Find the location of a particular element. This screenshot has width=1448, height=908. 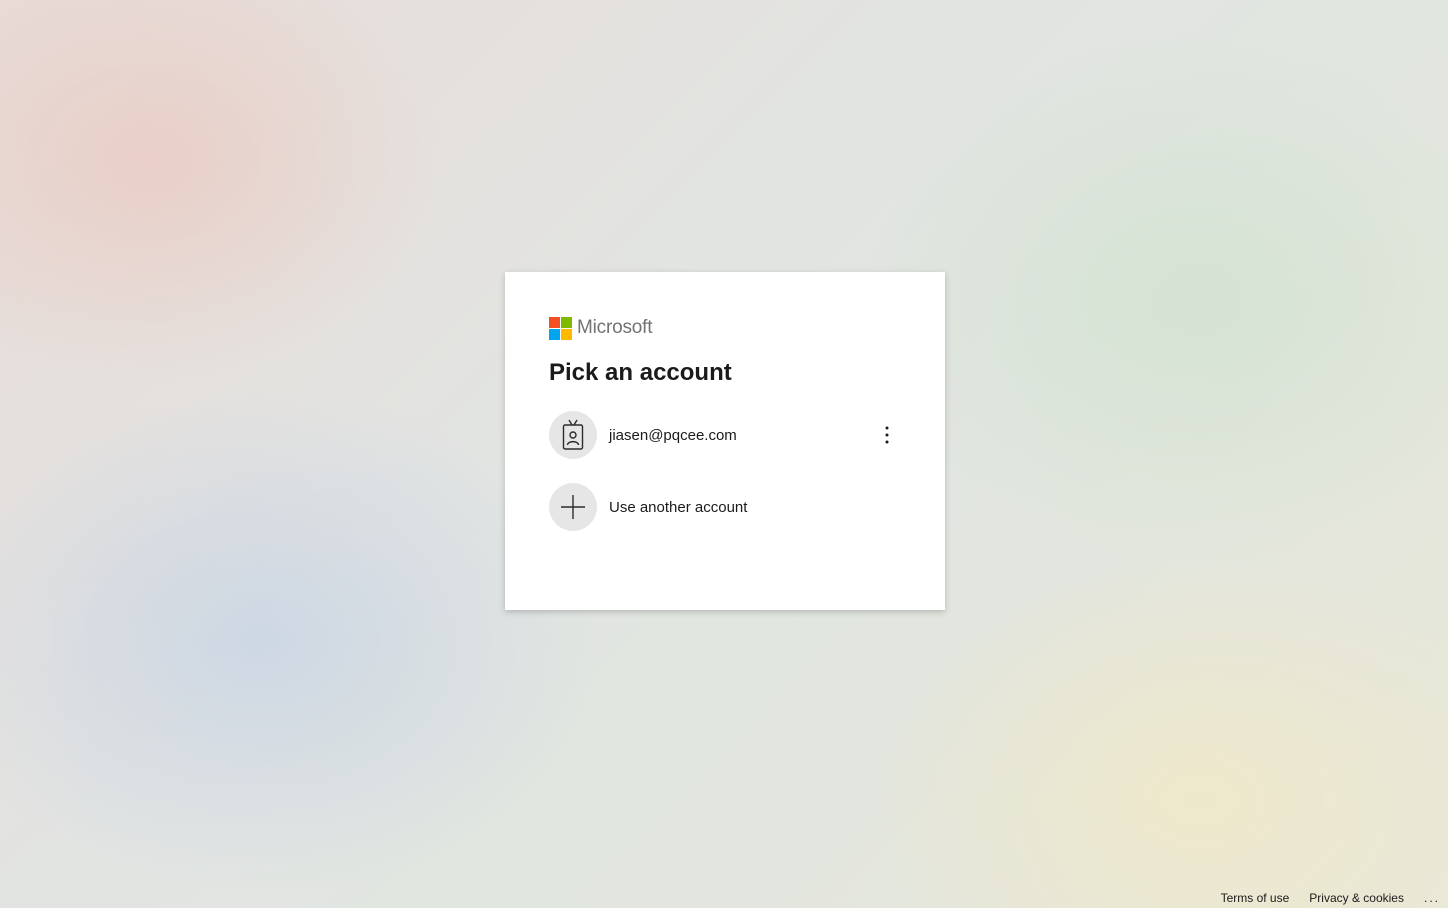

page-title: Pick an account is located at coordinates (640, 372).